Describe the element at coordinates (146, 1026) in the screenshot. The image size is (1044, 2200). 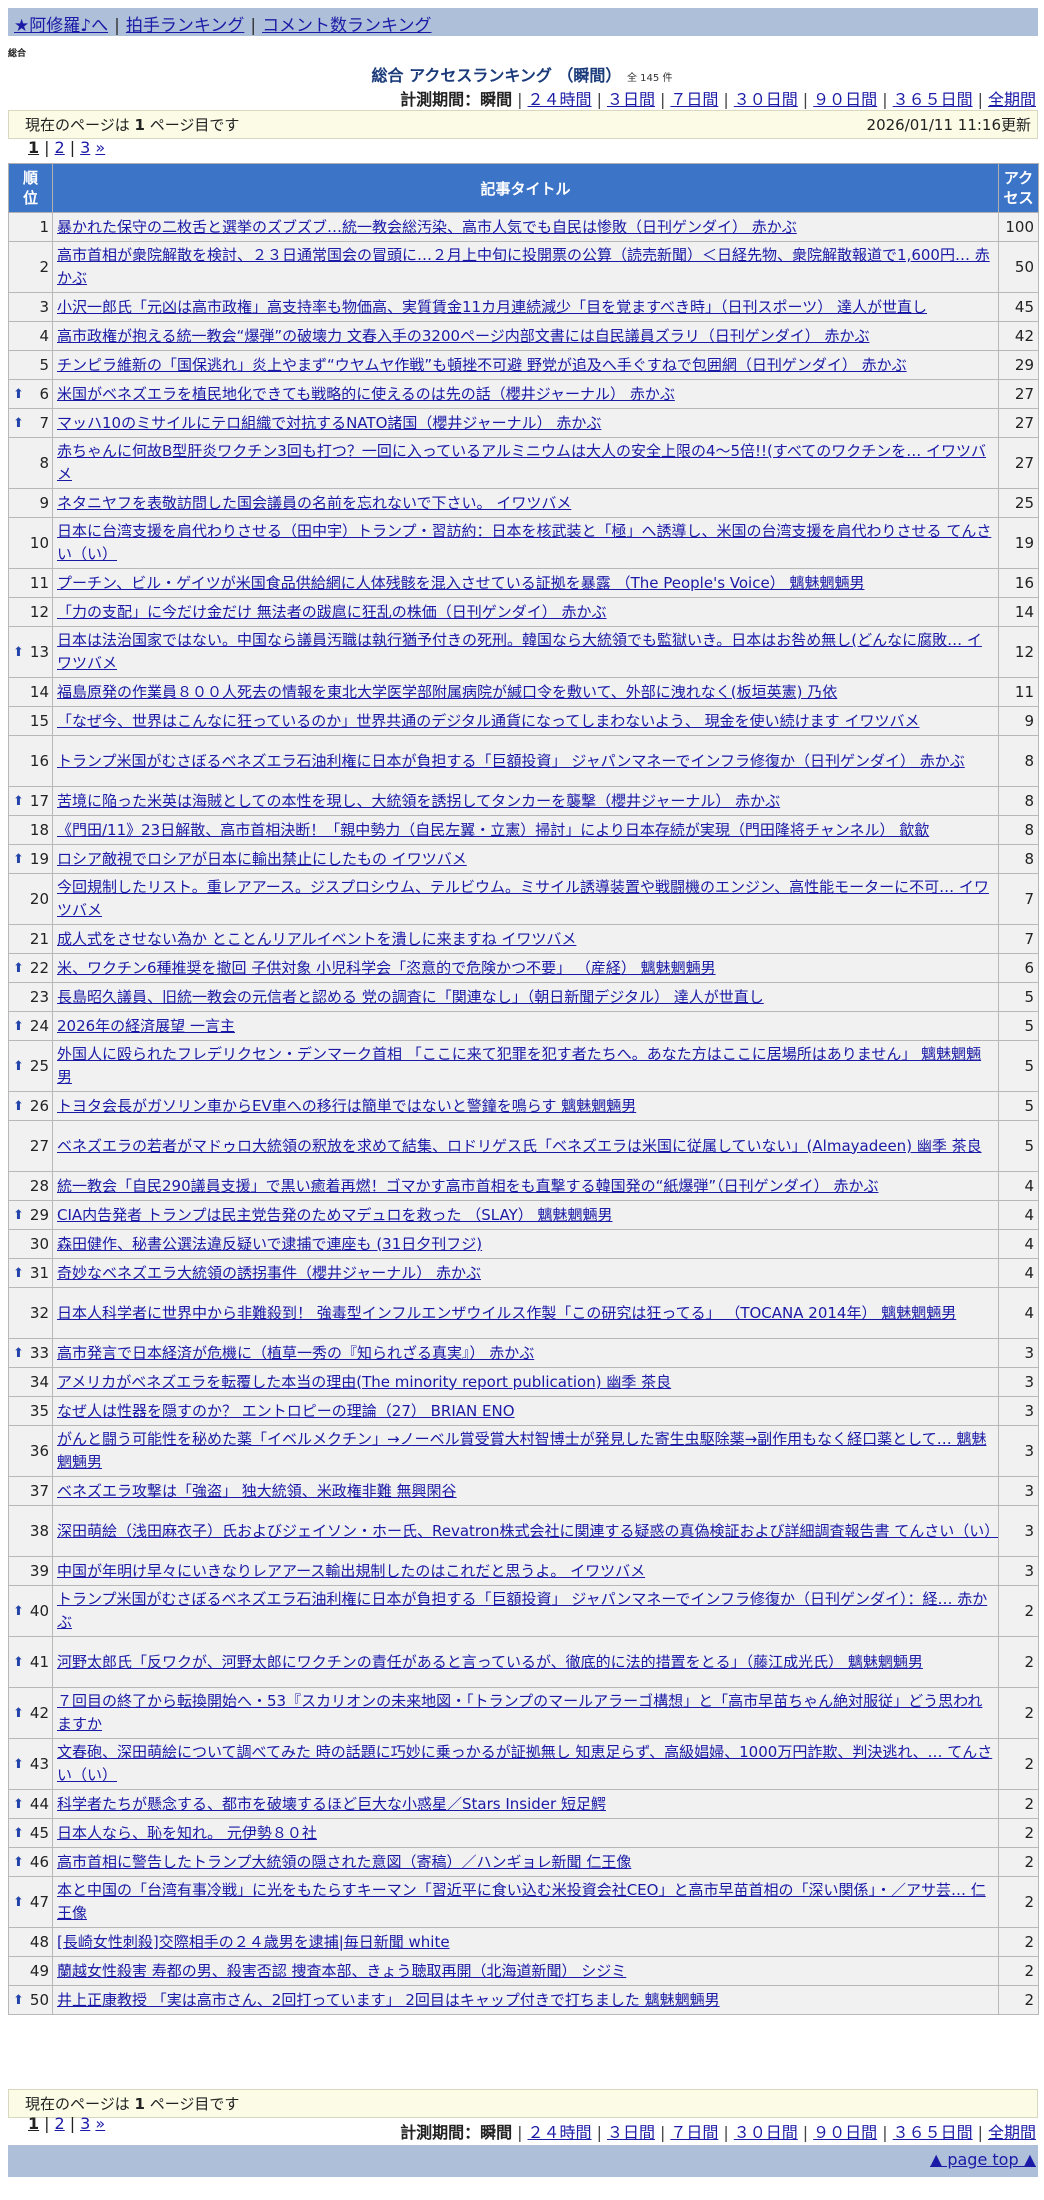
I see `article-title-link: 2026年の経済展望 一言主` at that location.